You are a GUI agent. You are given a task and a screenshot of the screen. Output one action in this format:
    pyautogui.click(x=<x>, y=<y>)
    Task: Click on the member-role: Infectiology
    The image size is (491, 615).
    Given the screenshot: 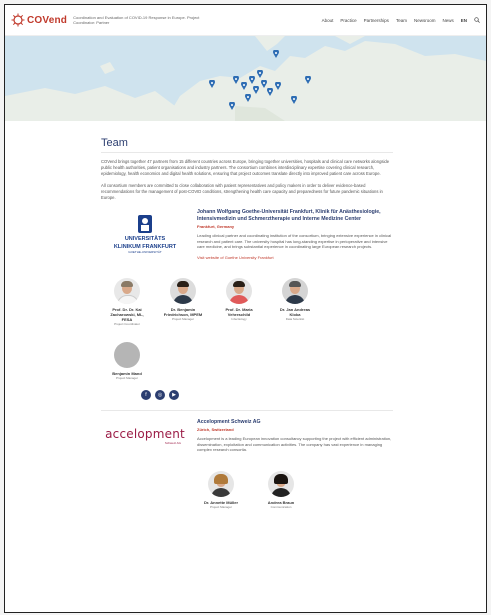 What is the action you would take?
    pyautogui.click(x=239, y=318)
    